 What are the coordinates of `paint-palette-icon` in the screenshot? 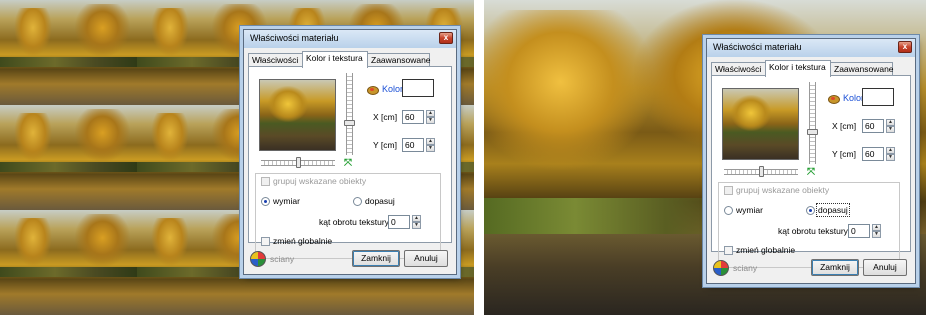 It's located at (834, 99).